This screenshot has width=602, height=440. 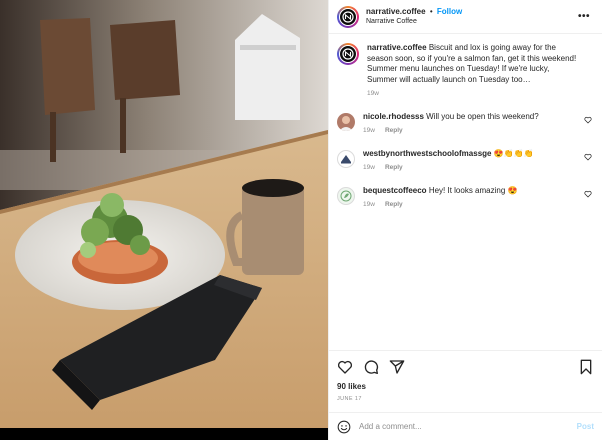 What do you see at coordinates (472, 94) in the screenshot?
I see `caption-meta: 19w` at bounding box center [472, 94].